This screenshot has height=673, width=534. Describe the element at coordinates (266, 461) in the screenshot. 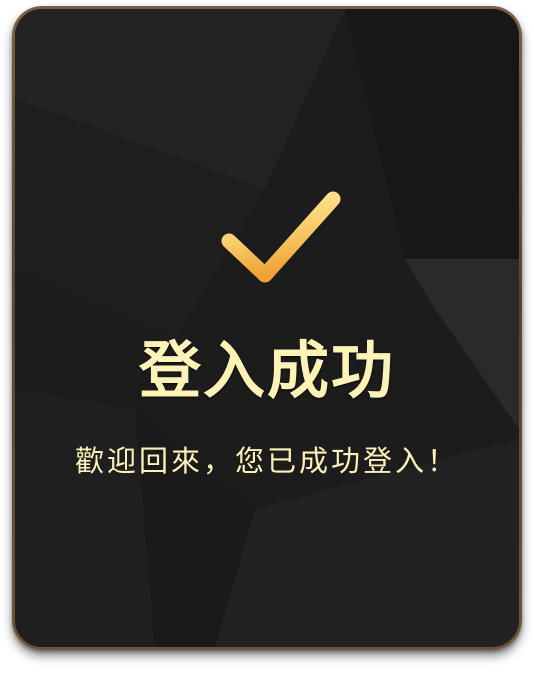

I see `dialog-message: 歡迎回來，您已成功登入！` at that location.